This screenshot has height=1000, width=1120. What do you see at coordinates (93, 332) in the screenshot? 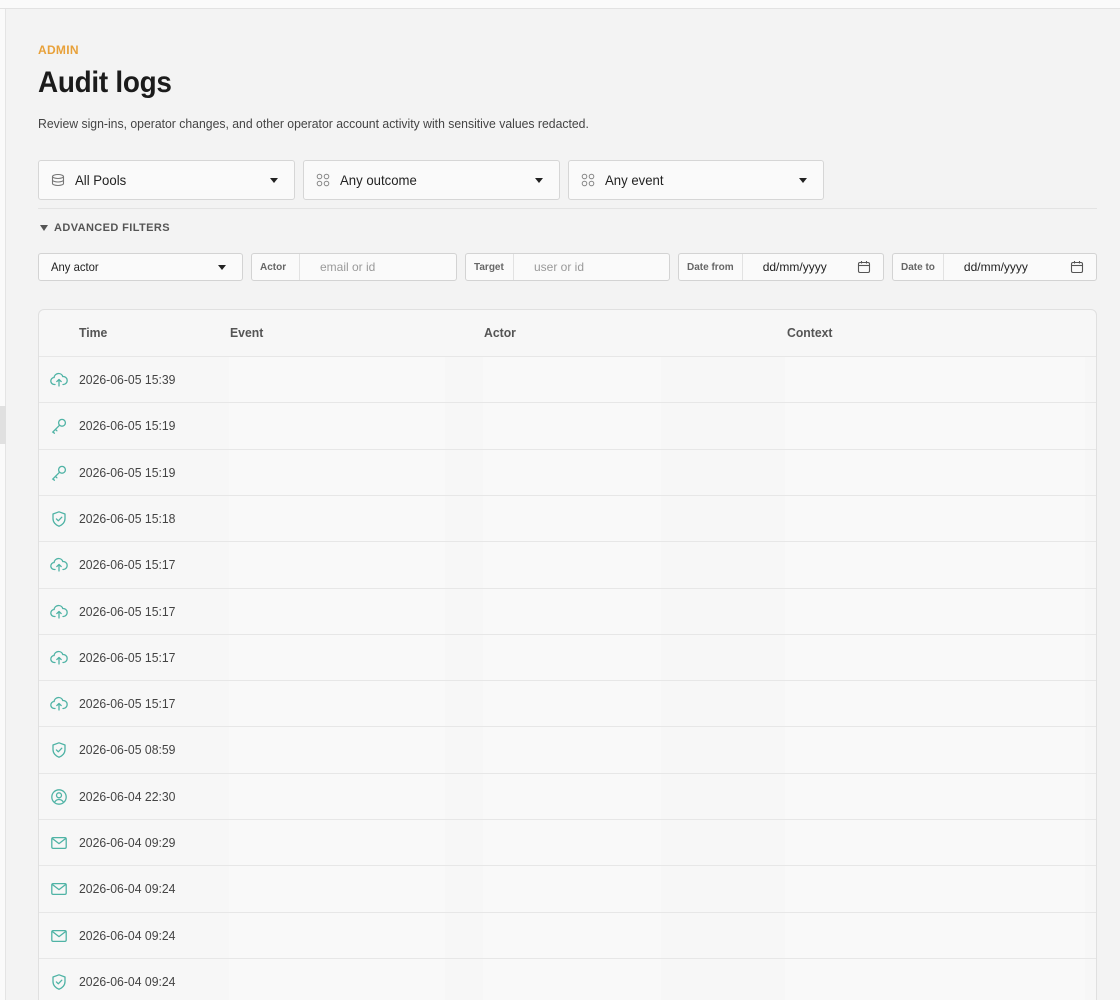
I see `column-header-time: Time` at bounding box center [93, 332].